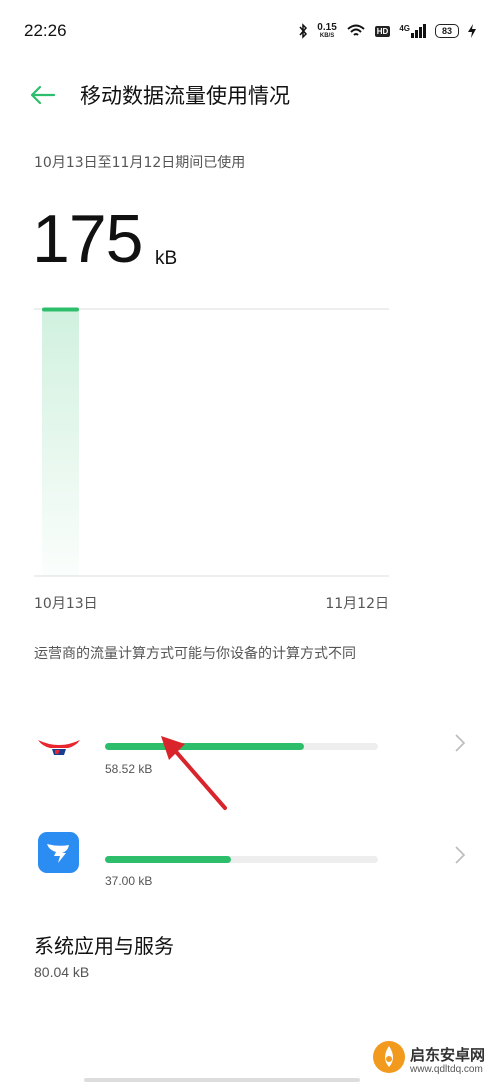  Describe the element at coordinates (43, 95) in the screenshot. I see `back-arrow-icon` at that location.